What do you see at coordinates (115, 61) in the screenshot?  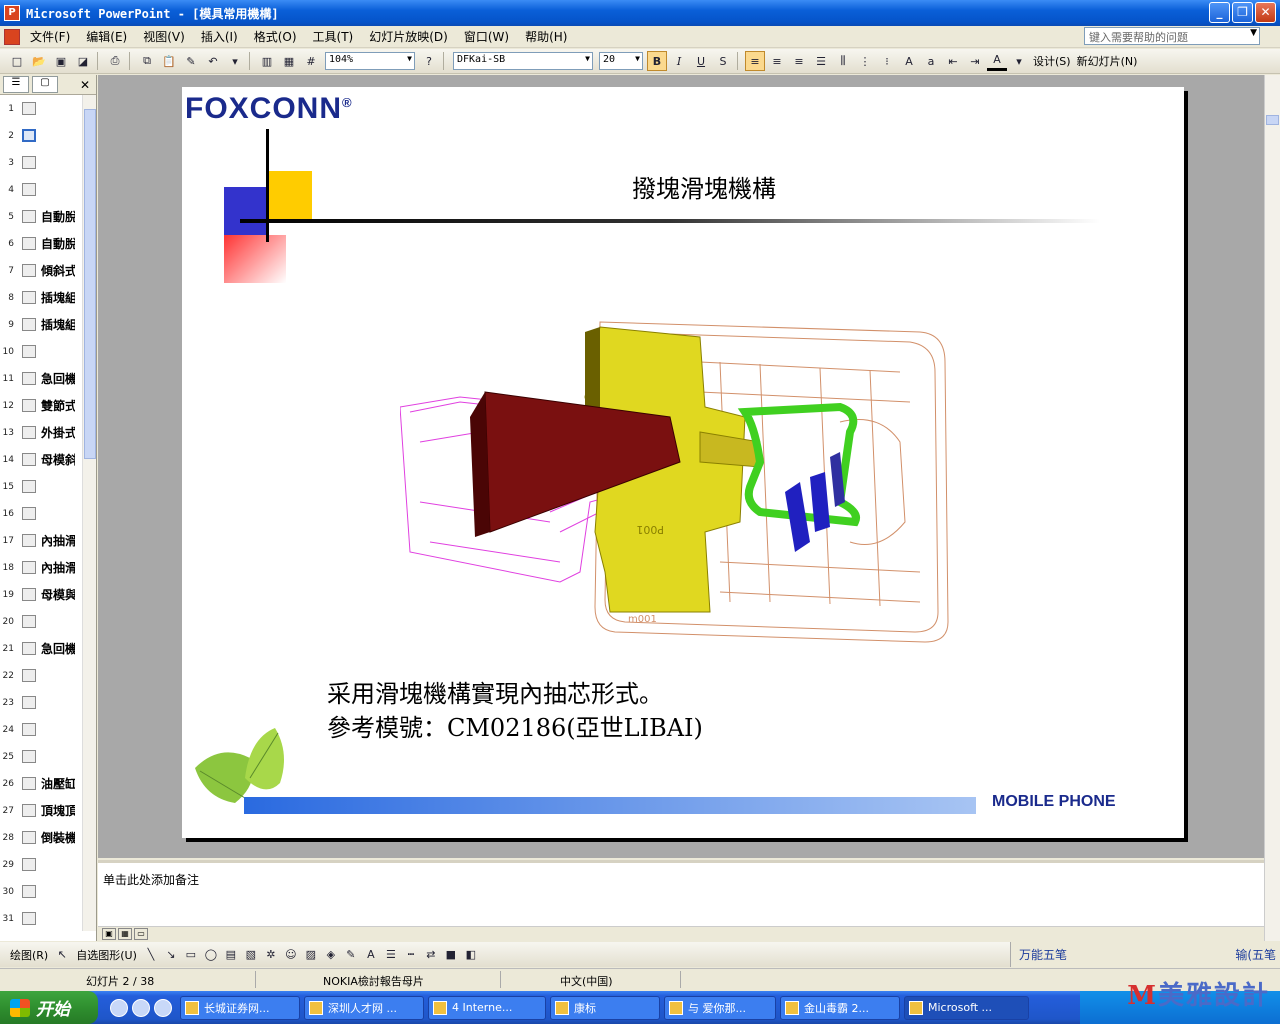 I see `print-icon: ⎙` at bounding box center [115, 61].